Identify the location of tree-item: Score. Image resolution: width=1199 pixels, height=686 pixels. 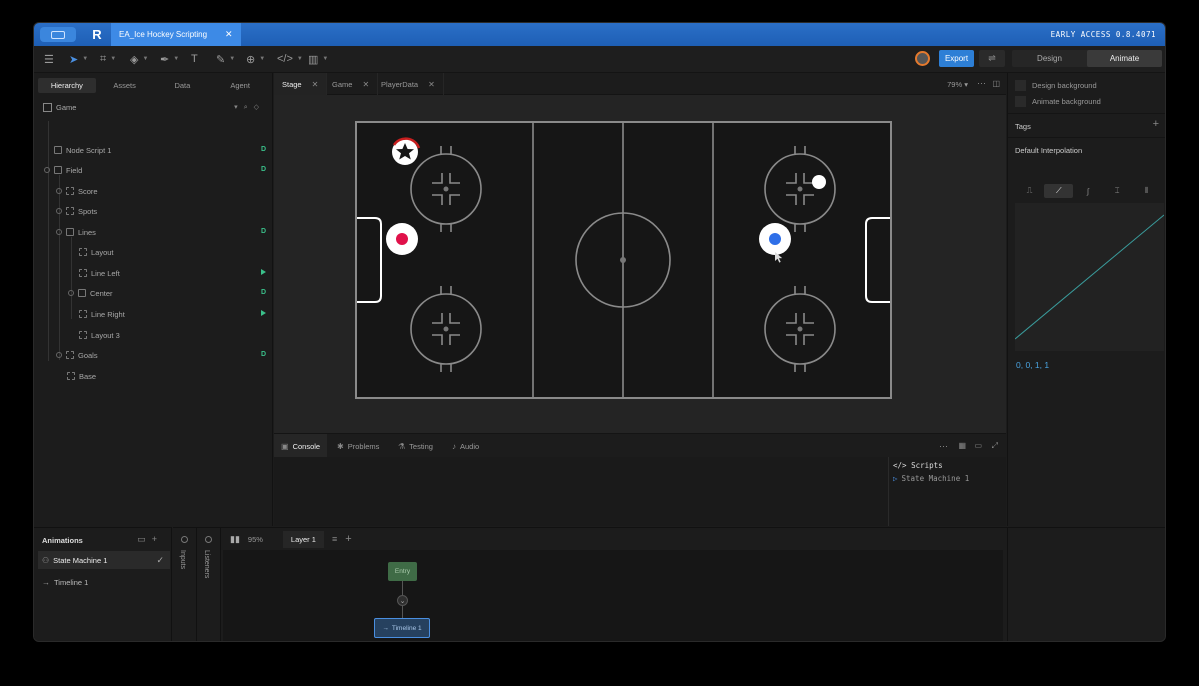
(77, 191).